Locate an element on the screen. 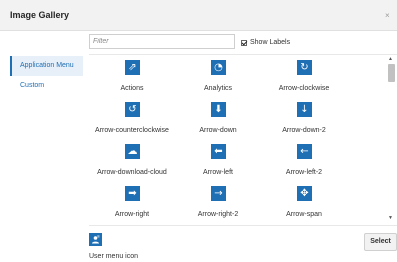 Image resolution: width=397 pixels, height=262 pixels. user-menu-icon is located at coordinates (95, 239).